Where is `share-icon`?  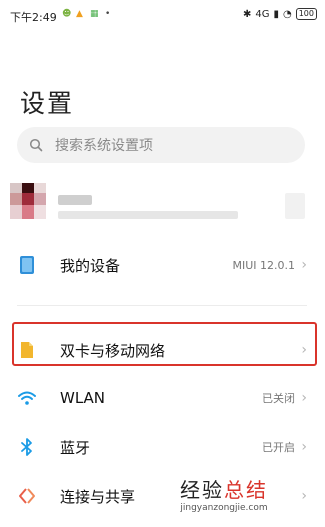 share-icon is located at coordinates (27, 496).